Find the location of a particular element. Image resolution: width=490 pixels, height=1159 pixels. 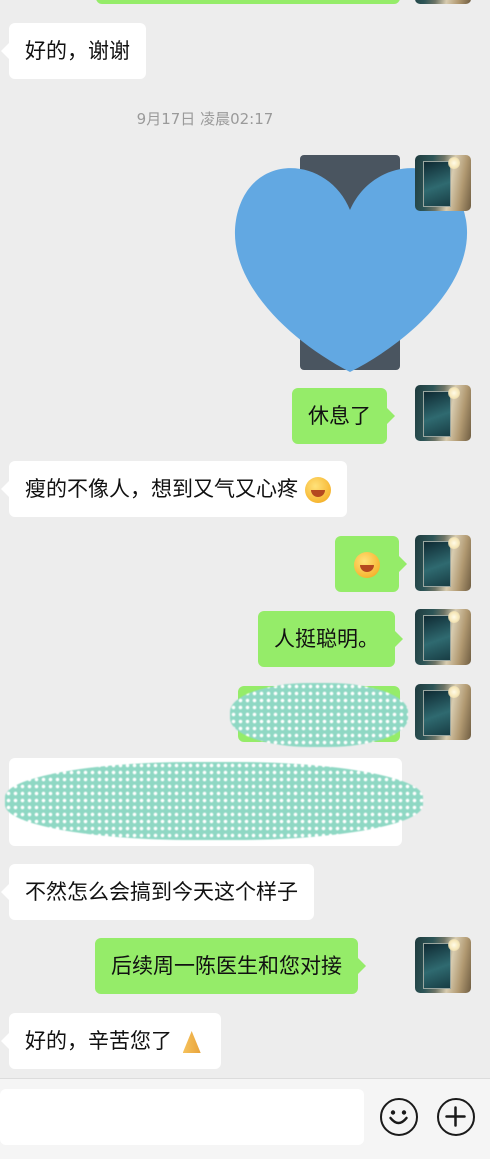

message-text: 不然怎么会搞到今天这个样子 is located at coordinates (161, 892).